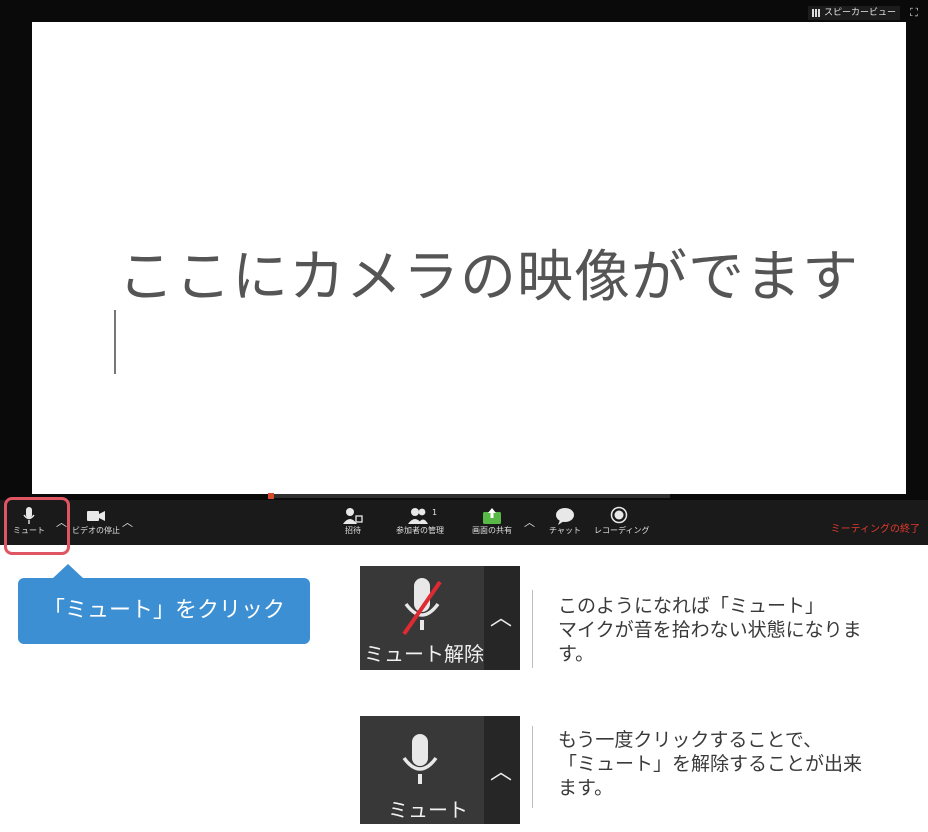  What do you see at coordinates (428, 810) in the screenshot?
I see `mute-label-large: ミュート` at bounding box center [428, 810].